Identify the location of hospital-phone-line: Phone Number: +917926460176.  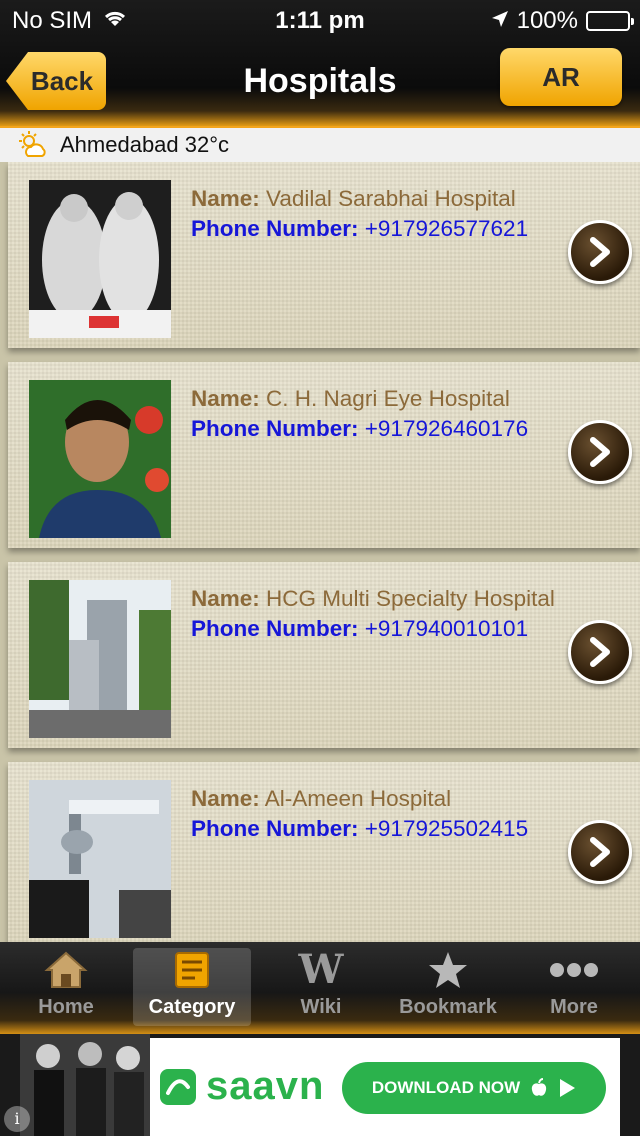
(360, 428).